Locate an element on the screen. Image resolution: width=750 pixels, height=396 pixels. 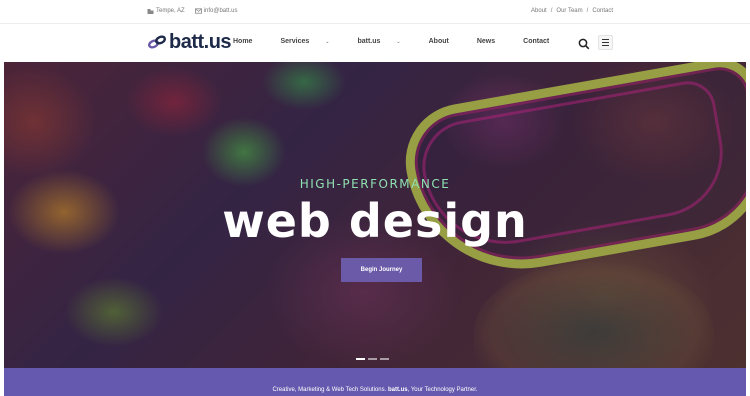
nav-item-batt-us: batt.us ⌄ is located at coordinates (385, 41).